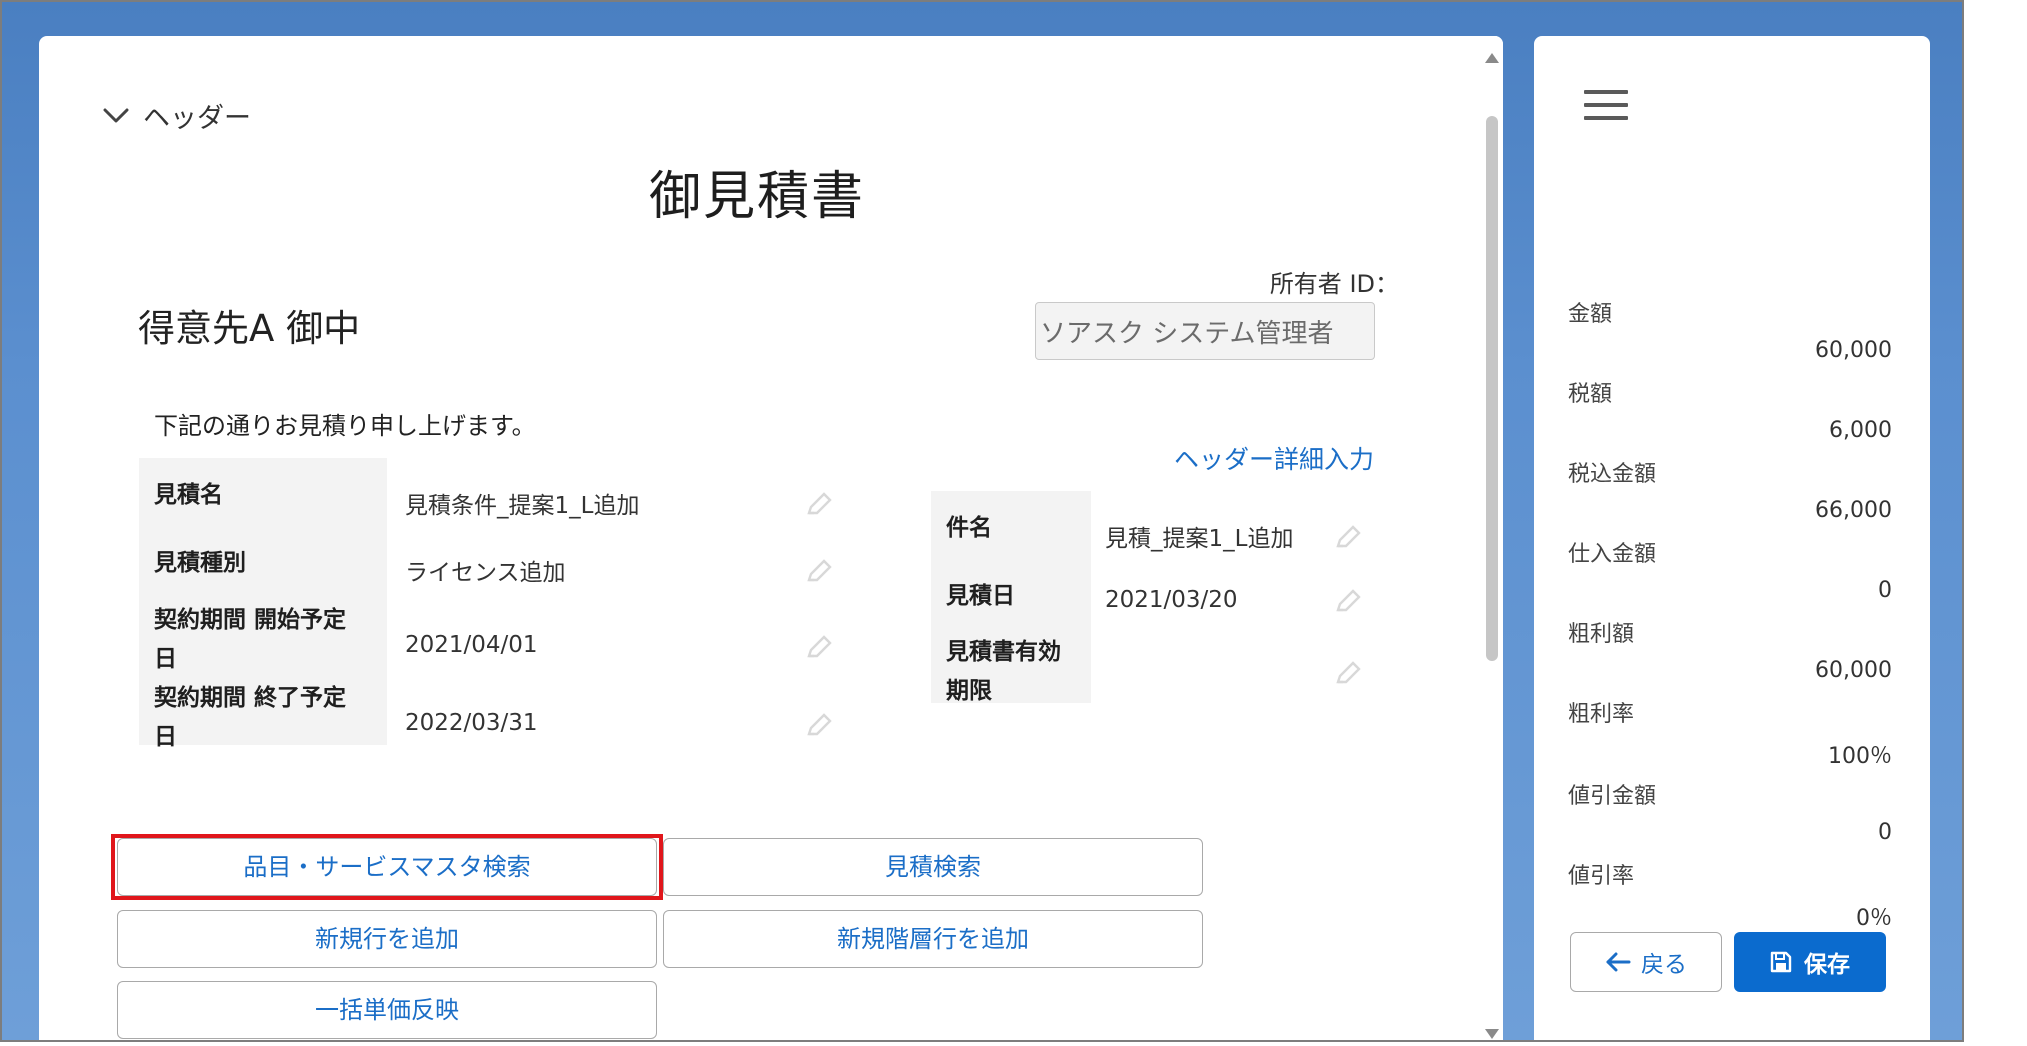  Describe the element at coordinates (1334, 284) in the screenshot. I see `owner-id-label: 所有者 ID：` at that location.